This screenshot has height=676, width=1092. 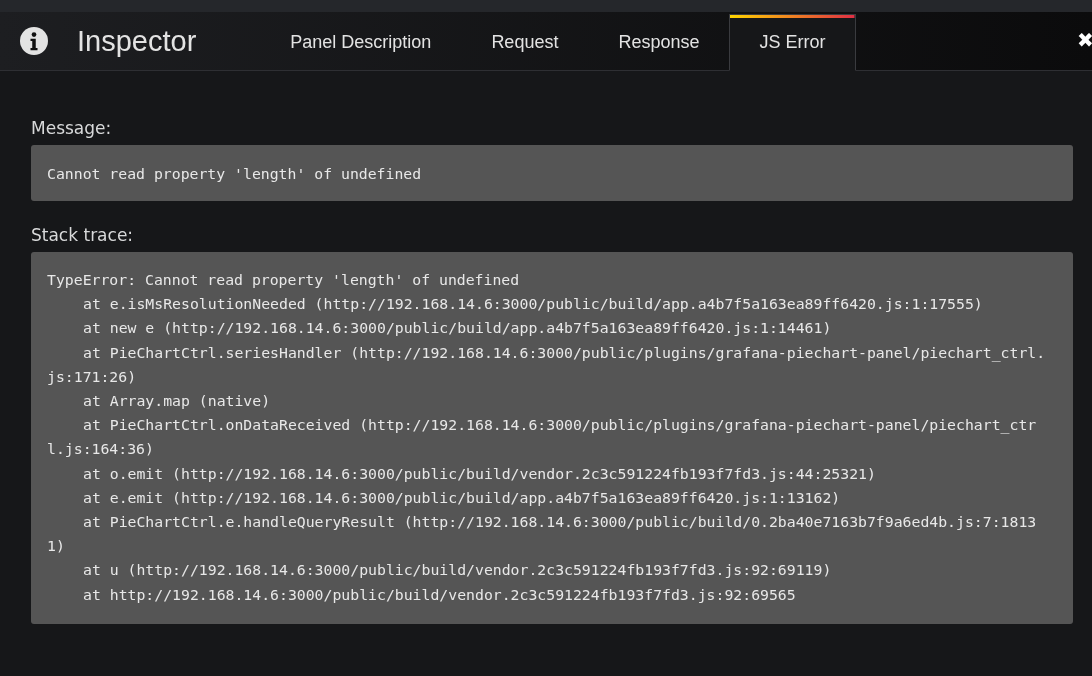 What do you see at coordinates (560, 522) in the screenshot?
I see `stack-trace-line: at PieChartCtrl.e.handleQueryResult (http://192.168.14.6:3000/public/build/0.2ba40e7163b7f9a6ed4b.js:7:1813` at bounding box center [560, 522].